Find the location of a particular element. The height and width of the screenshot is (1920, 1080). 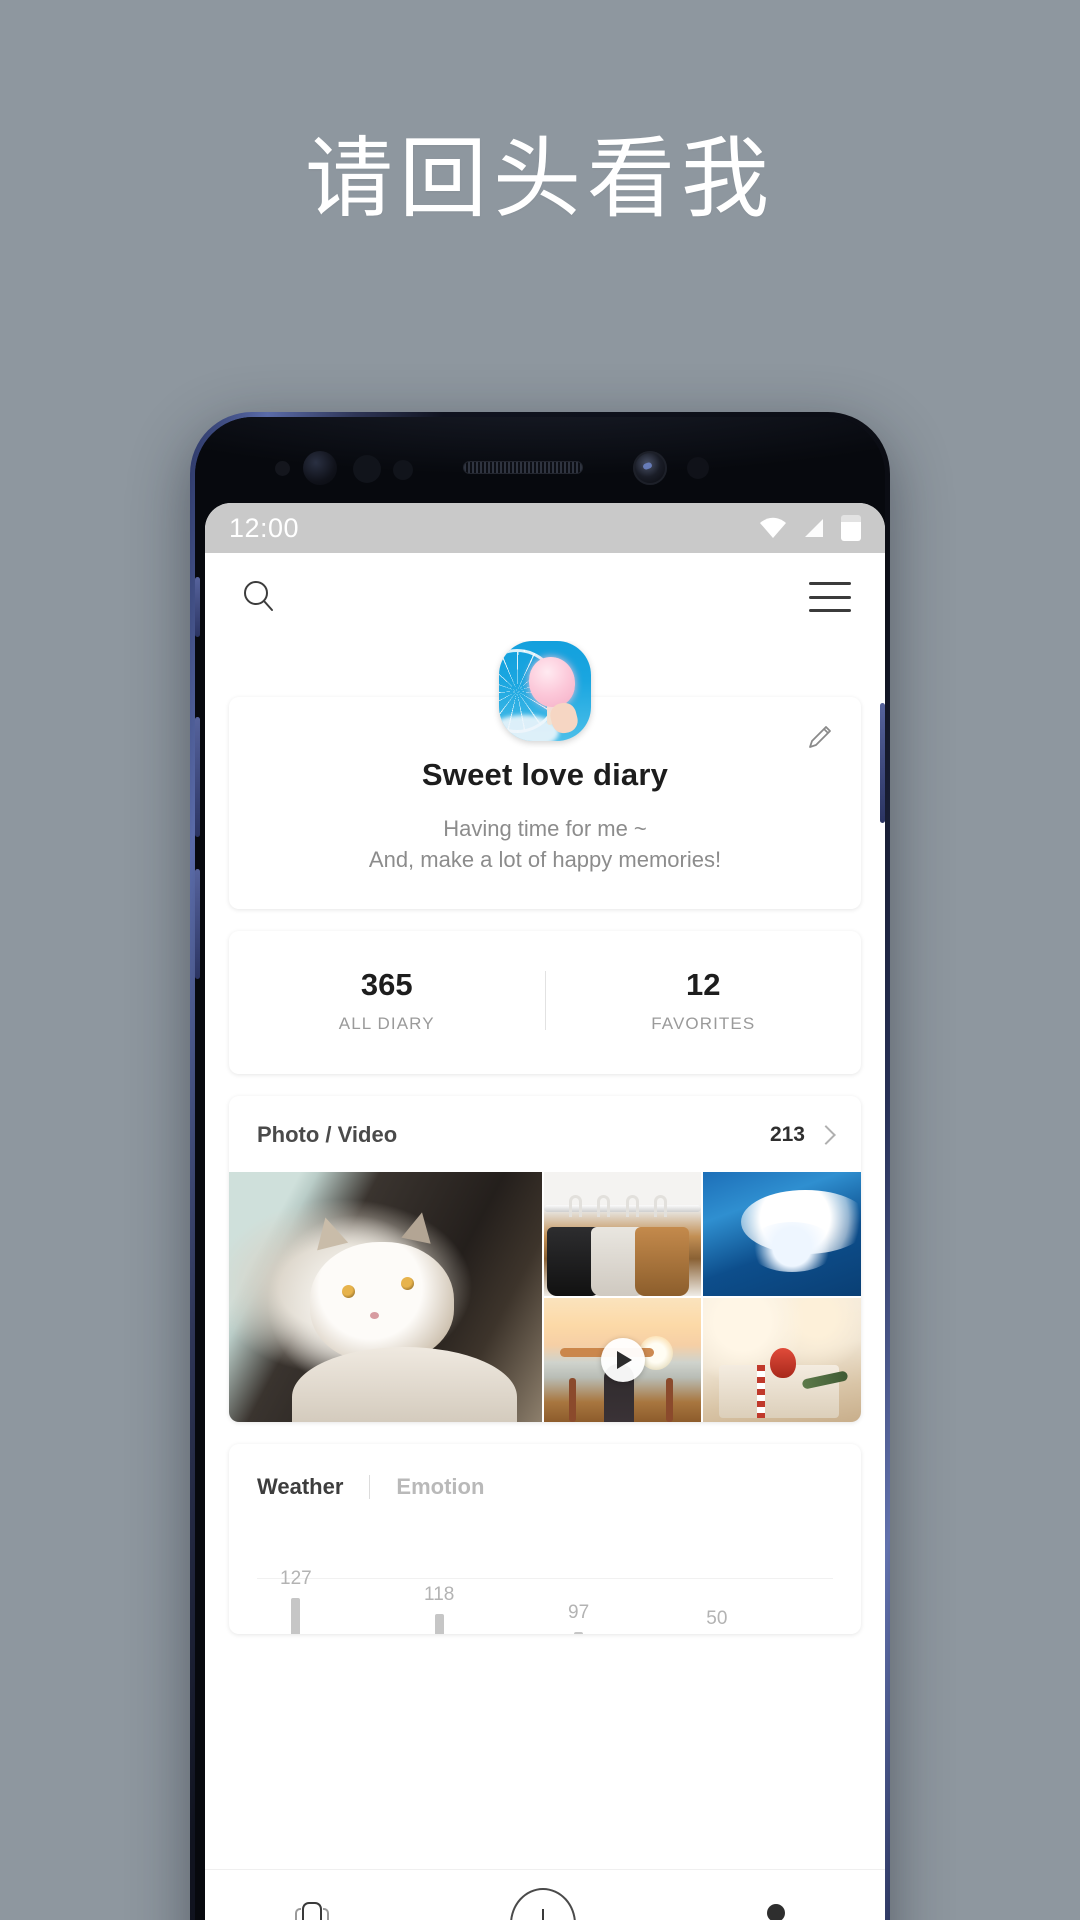

stat-label: FAVORITES is located at coordinates (703, 1024).